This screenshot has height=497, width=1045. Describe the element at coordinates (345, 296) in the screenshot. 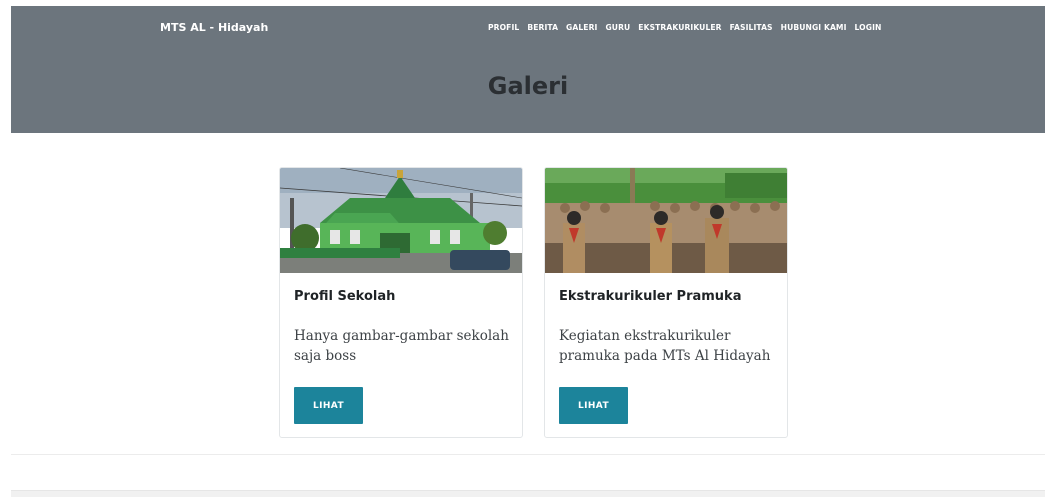

I see `card-title: Profil Sekolah` at that location.